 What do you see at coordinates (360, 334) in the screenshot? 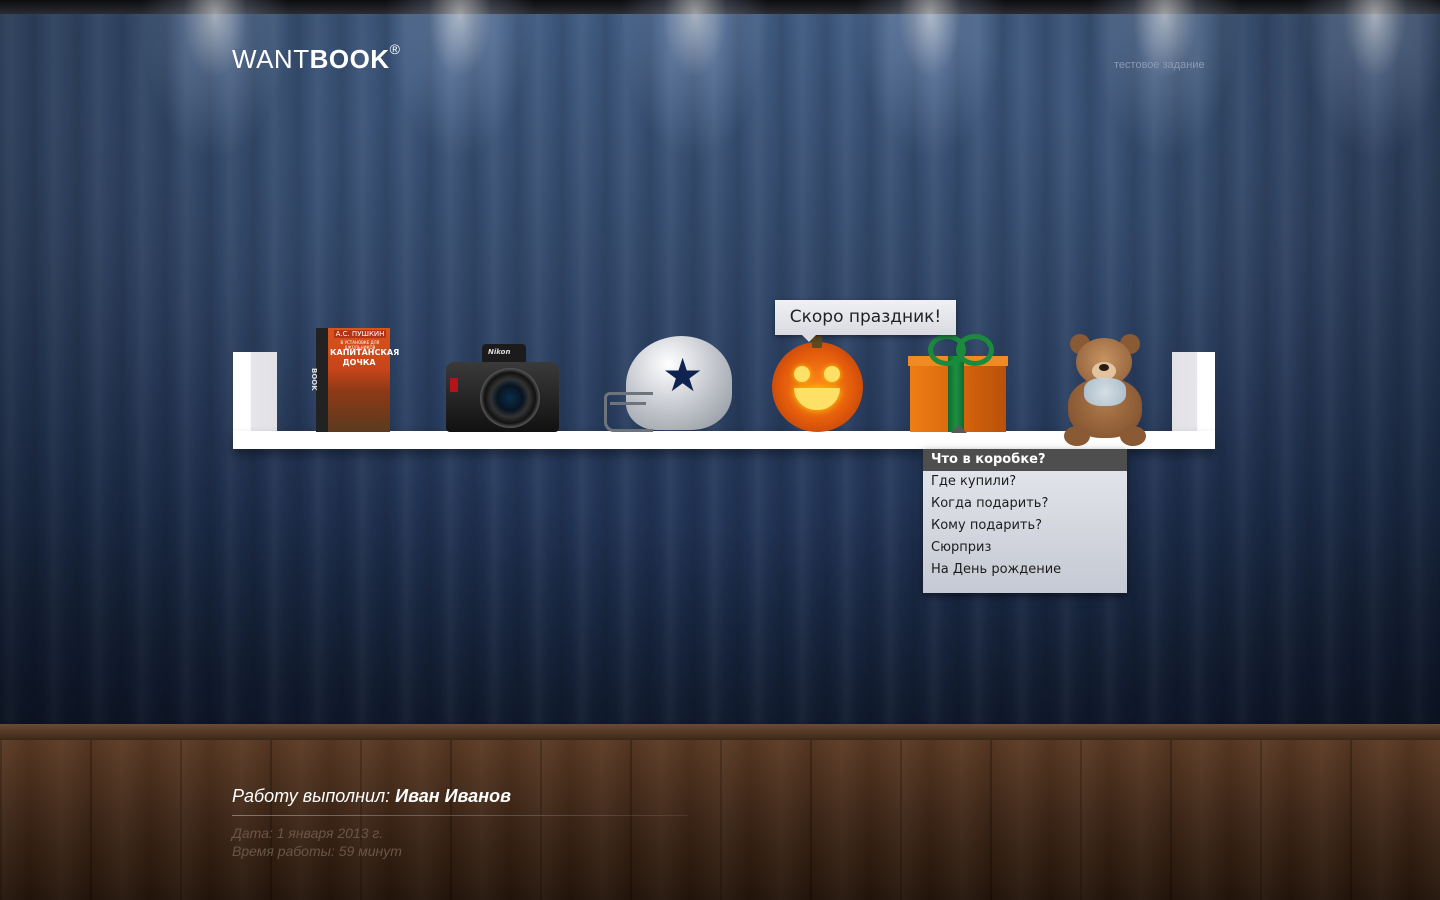
I see `book-author: А.С. ПУШКИН` at bounding box center [360, 334].